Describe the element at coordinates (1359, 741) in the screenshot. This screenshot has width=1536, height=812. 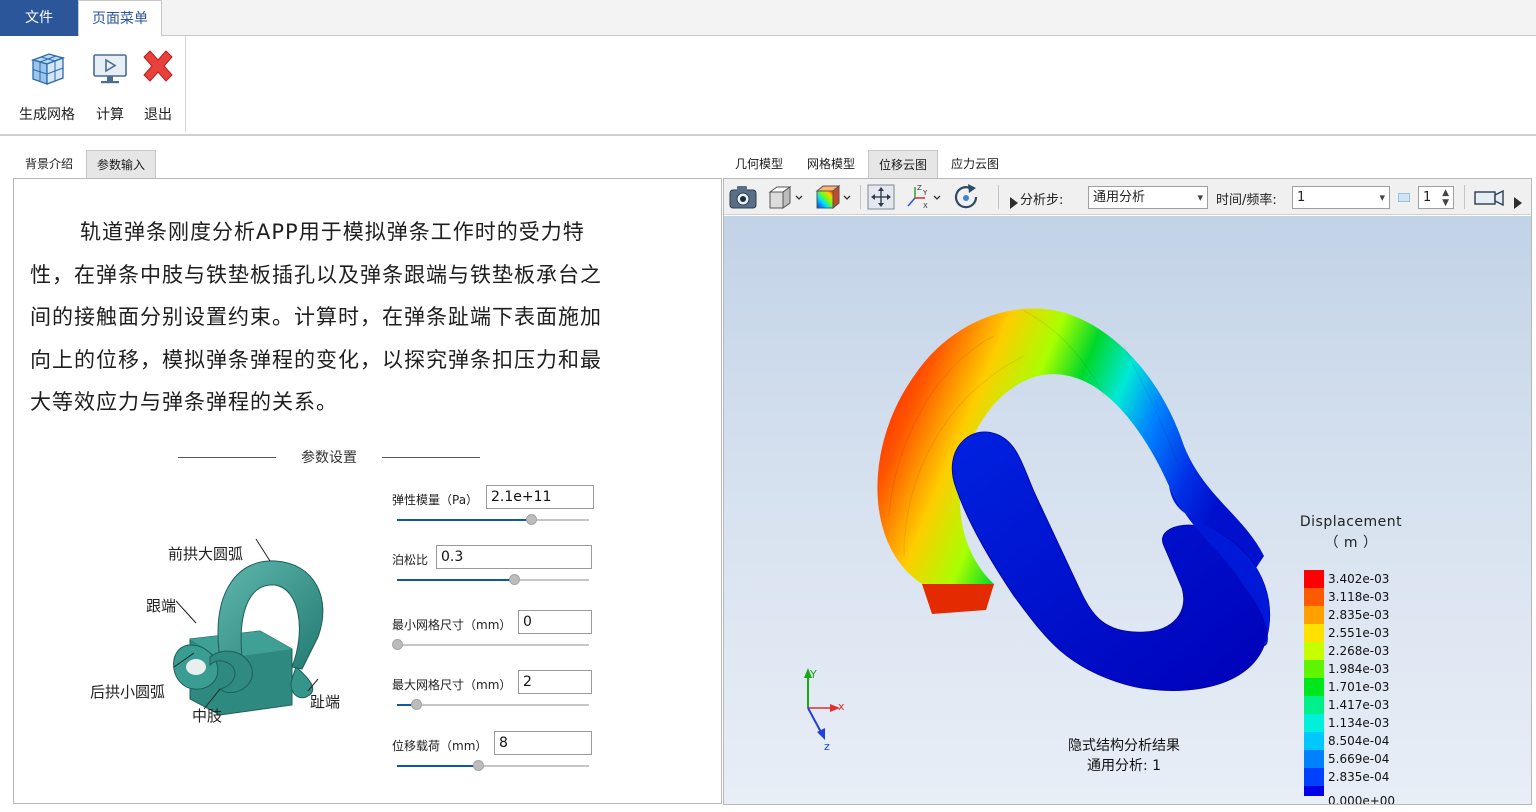
I see `legend-value: 8.504e-04` at that location.